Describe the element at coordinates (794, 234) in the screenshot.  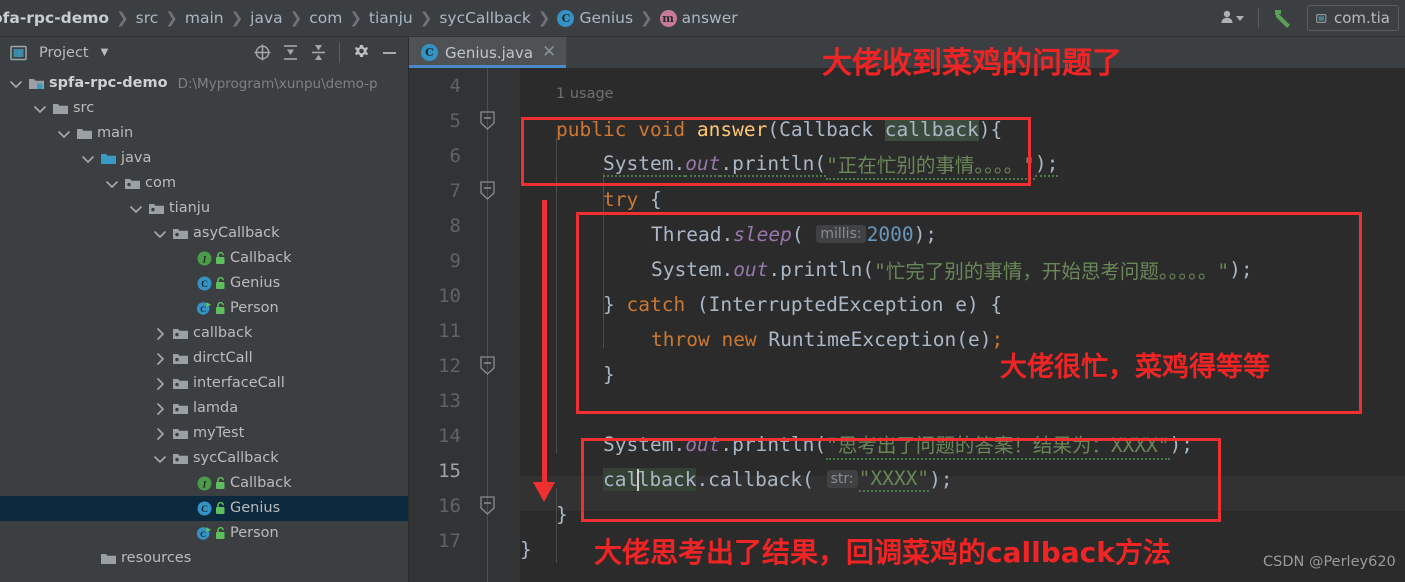
I see `code-line-8: Thread. sleep( millis: 2000);` at that location.